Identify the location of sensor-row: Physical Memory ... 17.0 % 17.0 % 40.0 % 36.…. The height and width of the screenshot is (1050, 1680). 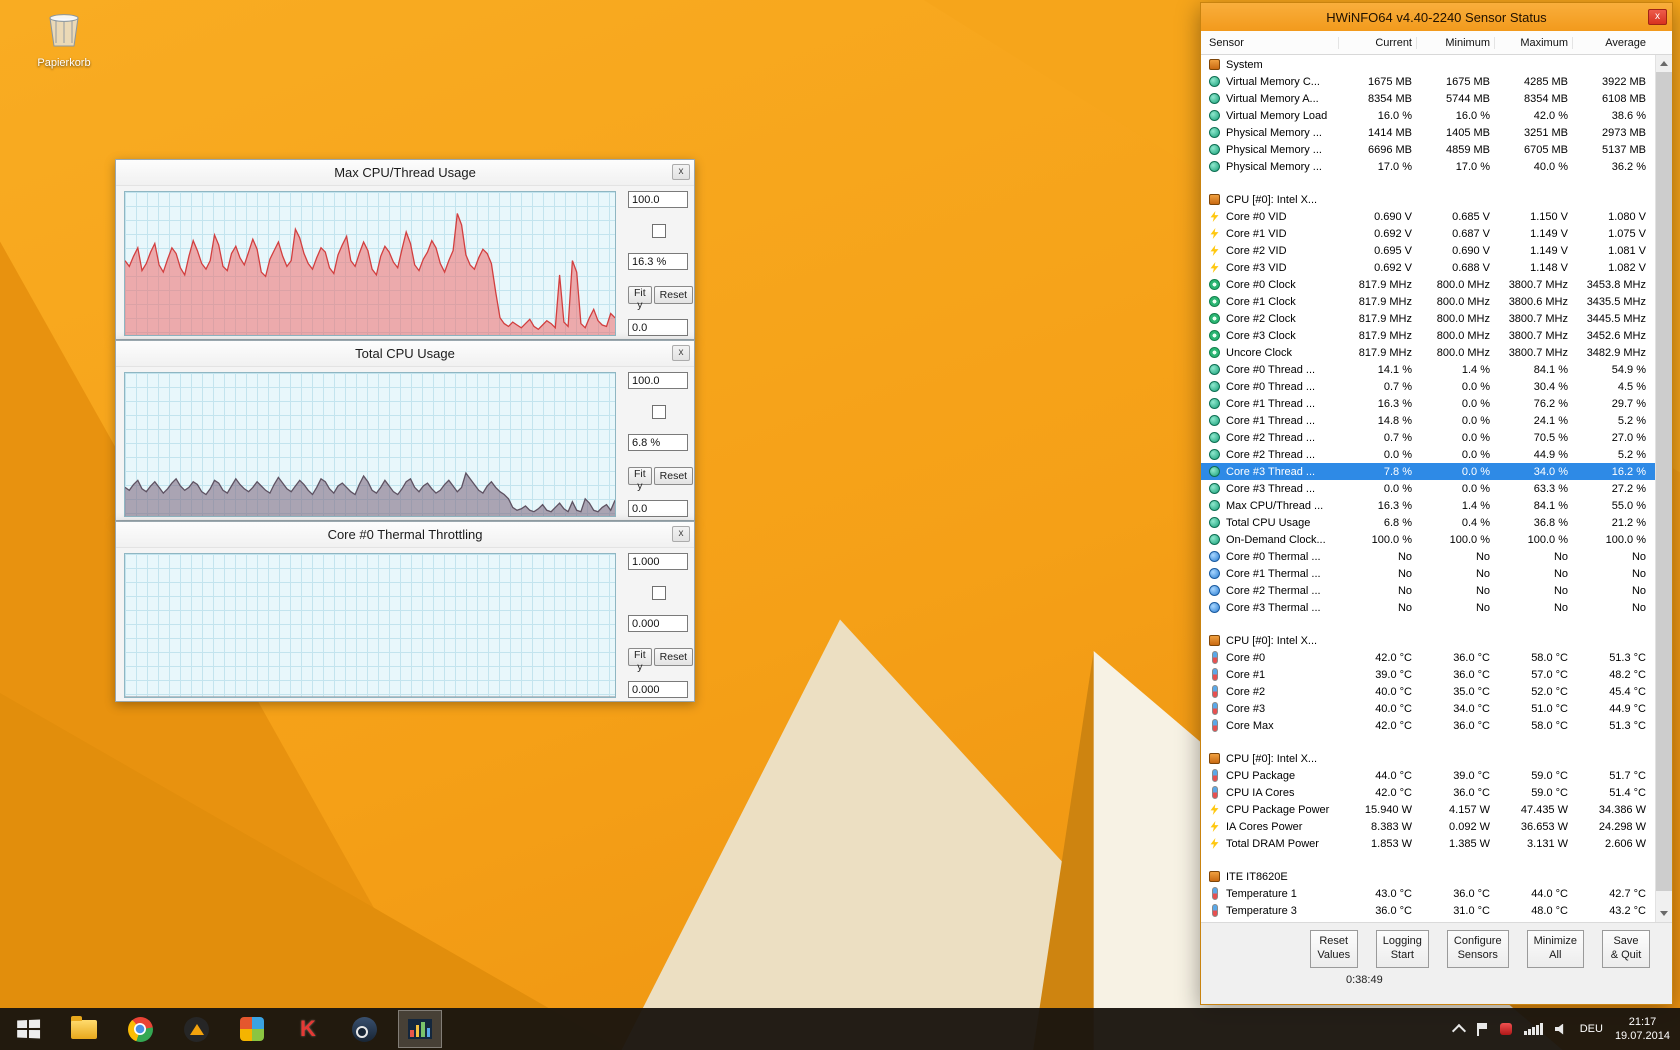
(1429, 166).